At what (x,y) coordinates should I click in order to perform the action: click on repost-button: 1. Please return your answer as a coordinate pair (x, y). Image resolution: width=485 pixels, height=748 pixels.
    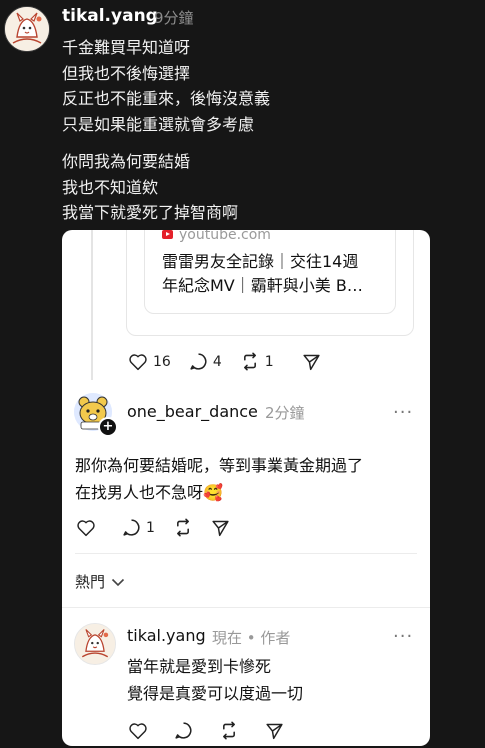
    Looking at the image, I should click on (257, 361).